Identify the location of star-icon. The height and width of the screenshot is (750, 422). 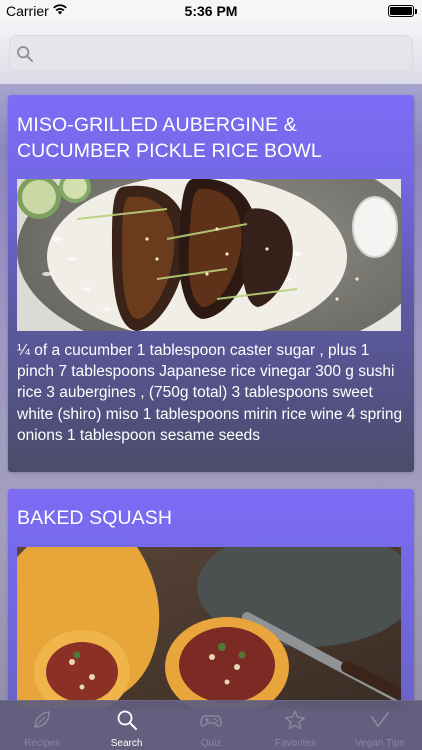
(295, 720).